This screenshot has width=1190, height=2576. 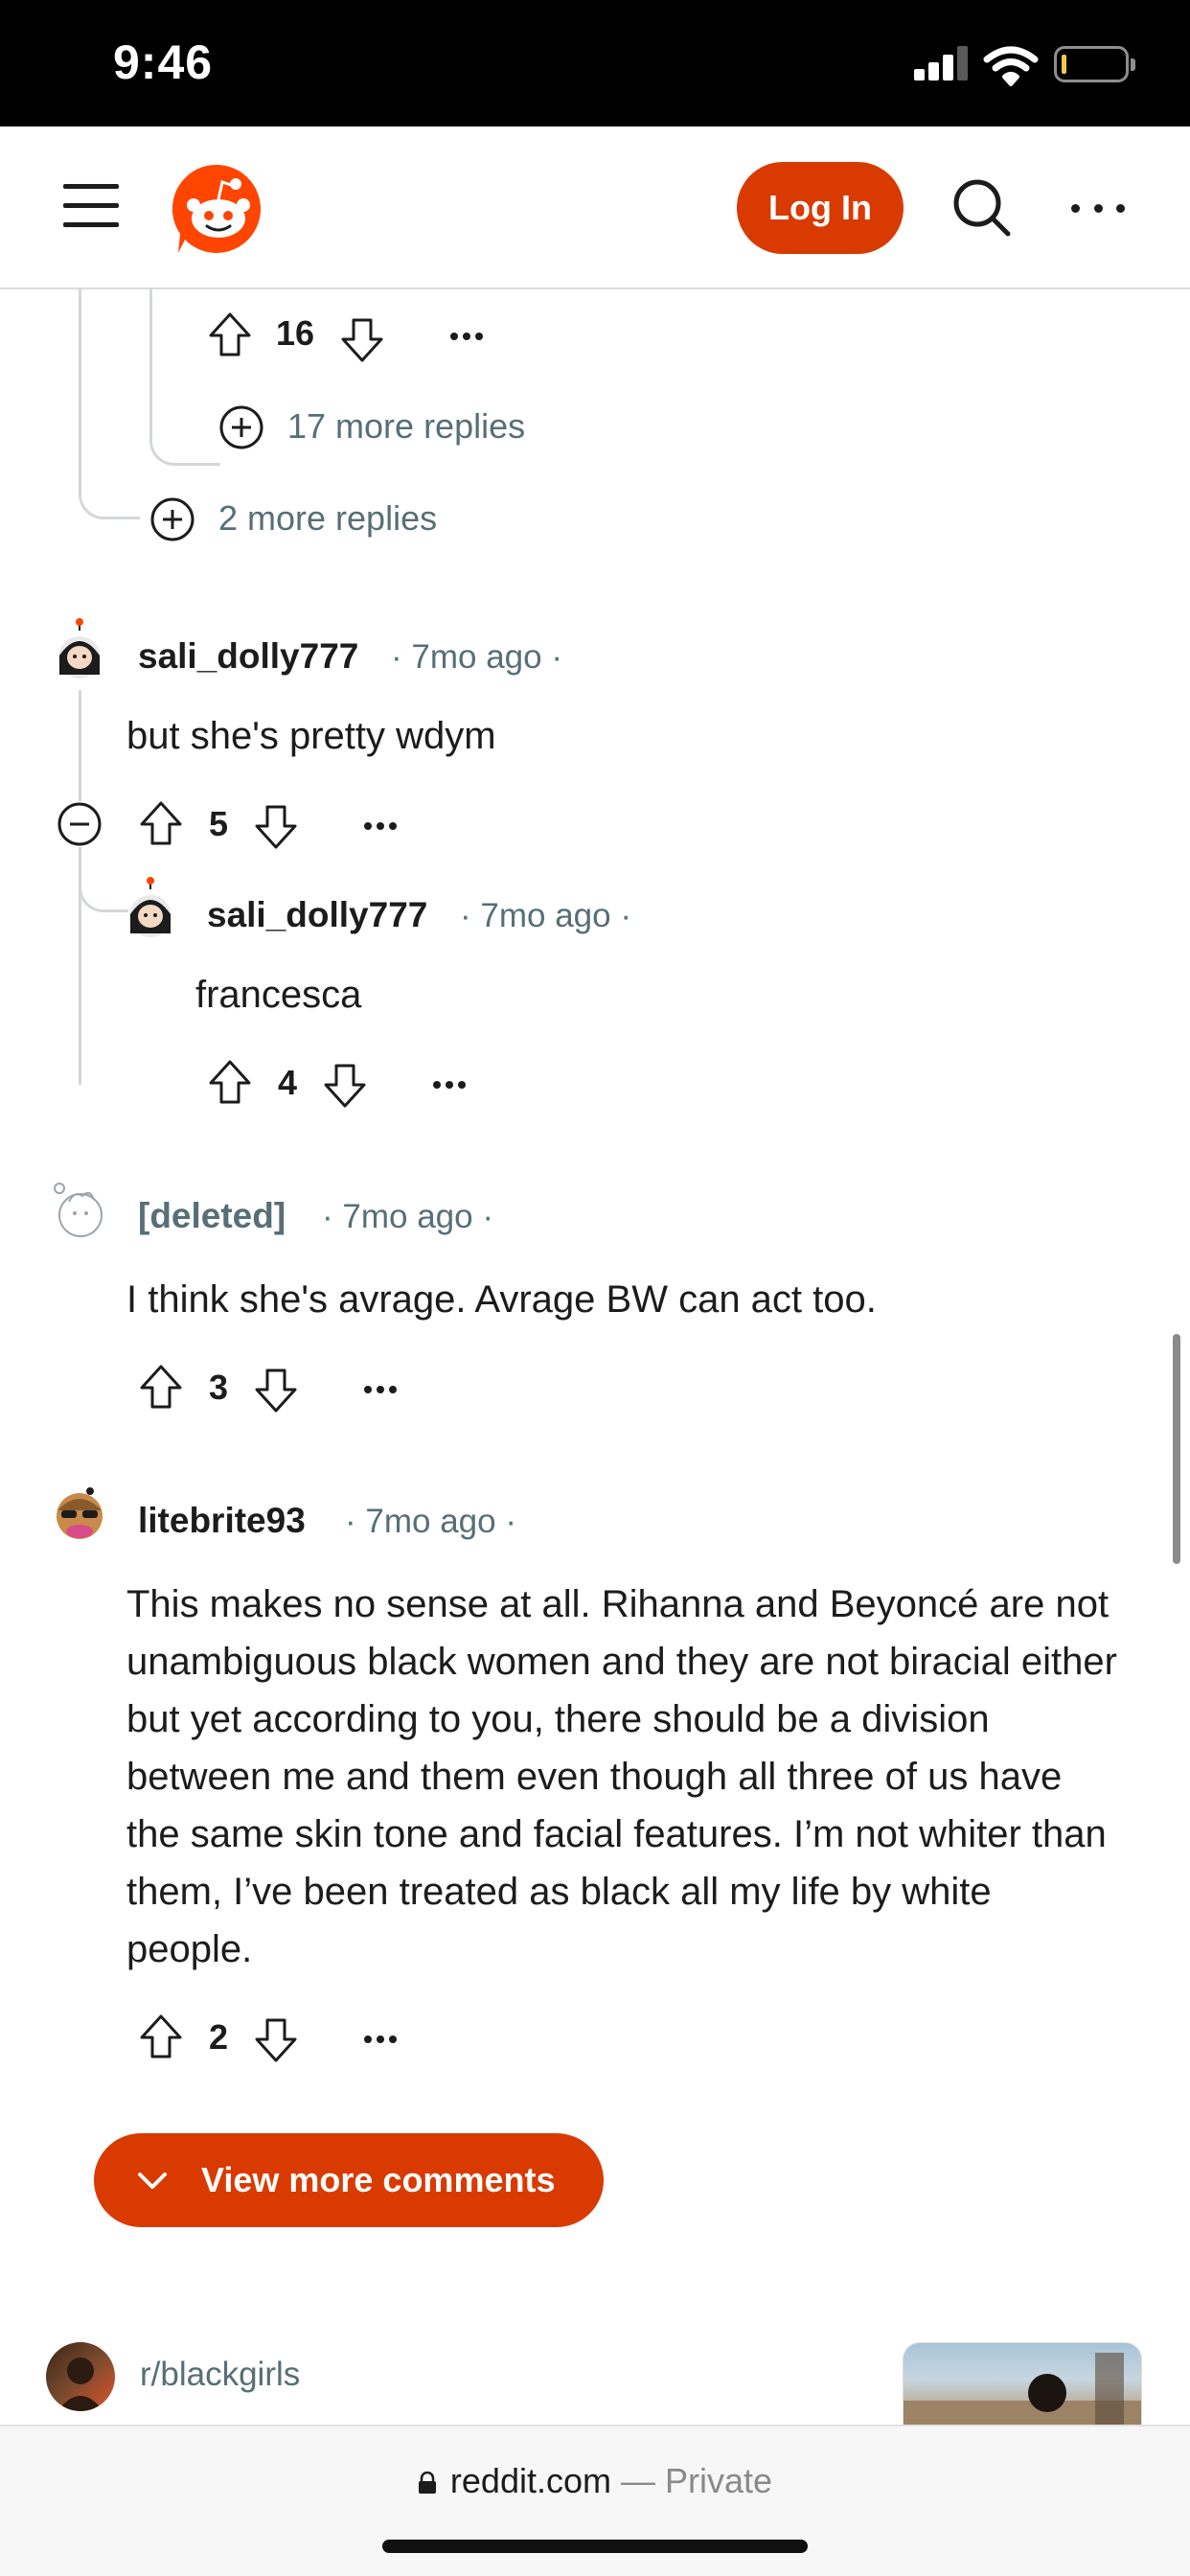 I want to click on status-time: 9:46, so click(x=163, y=62).